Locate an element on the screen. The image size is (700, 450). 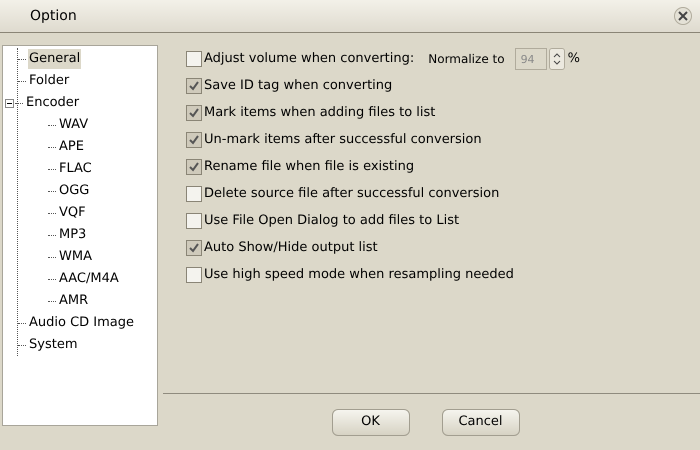
option-label: Auto Show/Hide output list is located at coordinates (291, 248).